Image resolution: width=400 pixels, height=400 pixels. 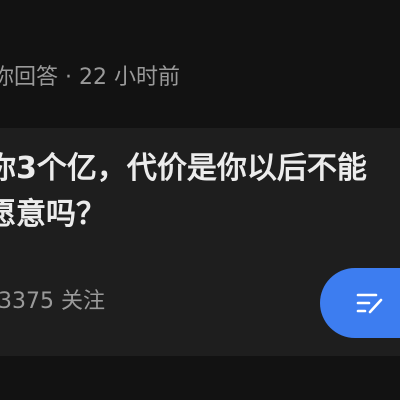 I want to click on question-title-line-2: 愿意吗？, so click(x=53, y=214).